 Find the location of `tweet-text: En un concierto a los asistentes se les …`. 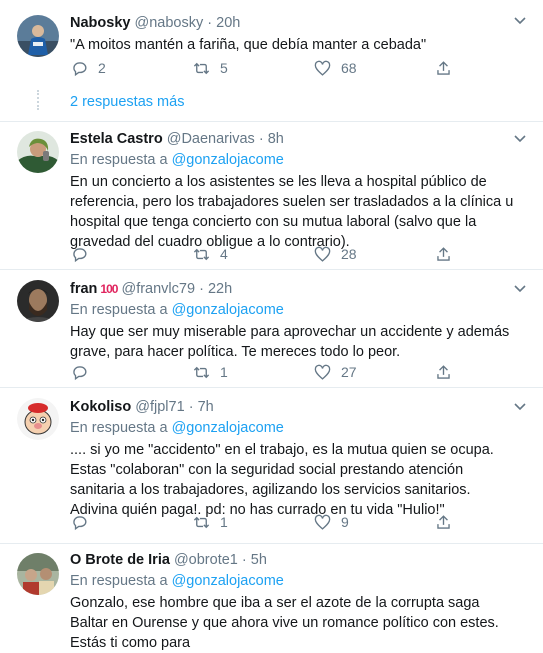

tweet-text: En un concierto a los asistentes se les … is located at coordinates (292, 212).